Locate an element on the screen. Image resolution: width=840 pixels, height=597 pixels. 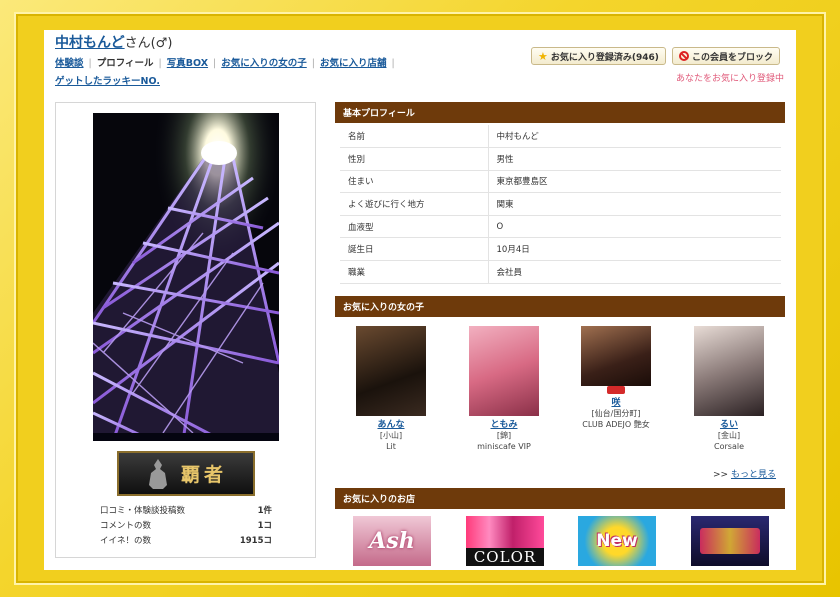
tower-illustration is located at coordinates (186, 277).